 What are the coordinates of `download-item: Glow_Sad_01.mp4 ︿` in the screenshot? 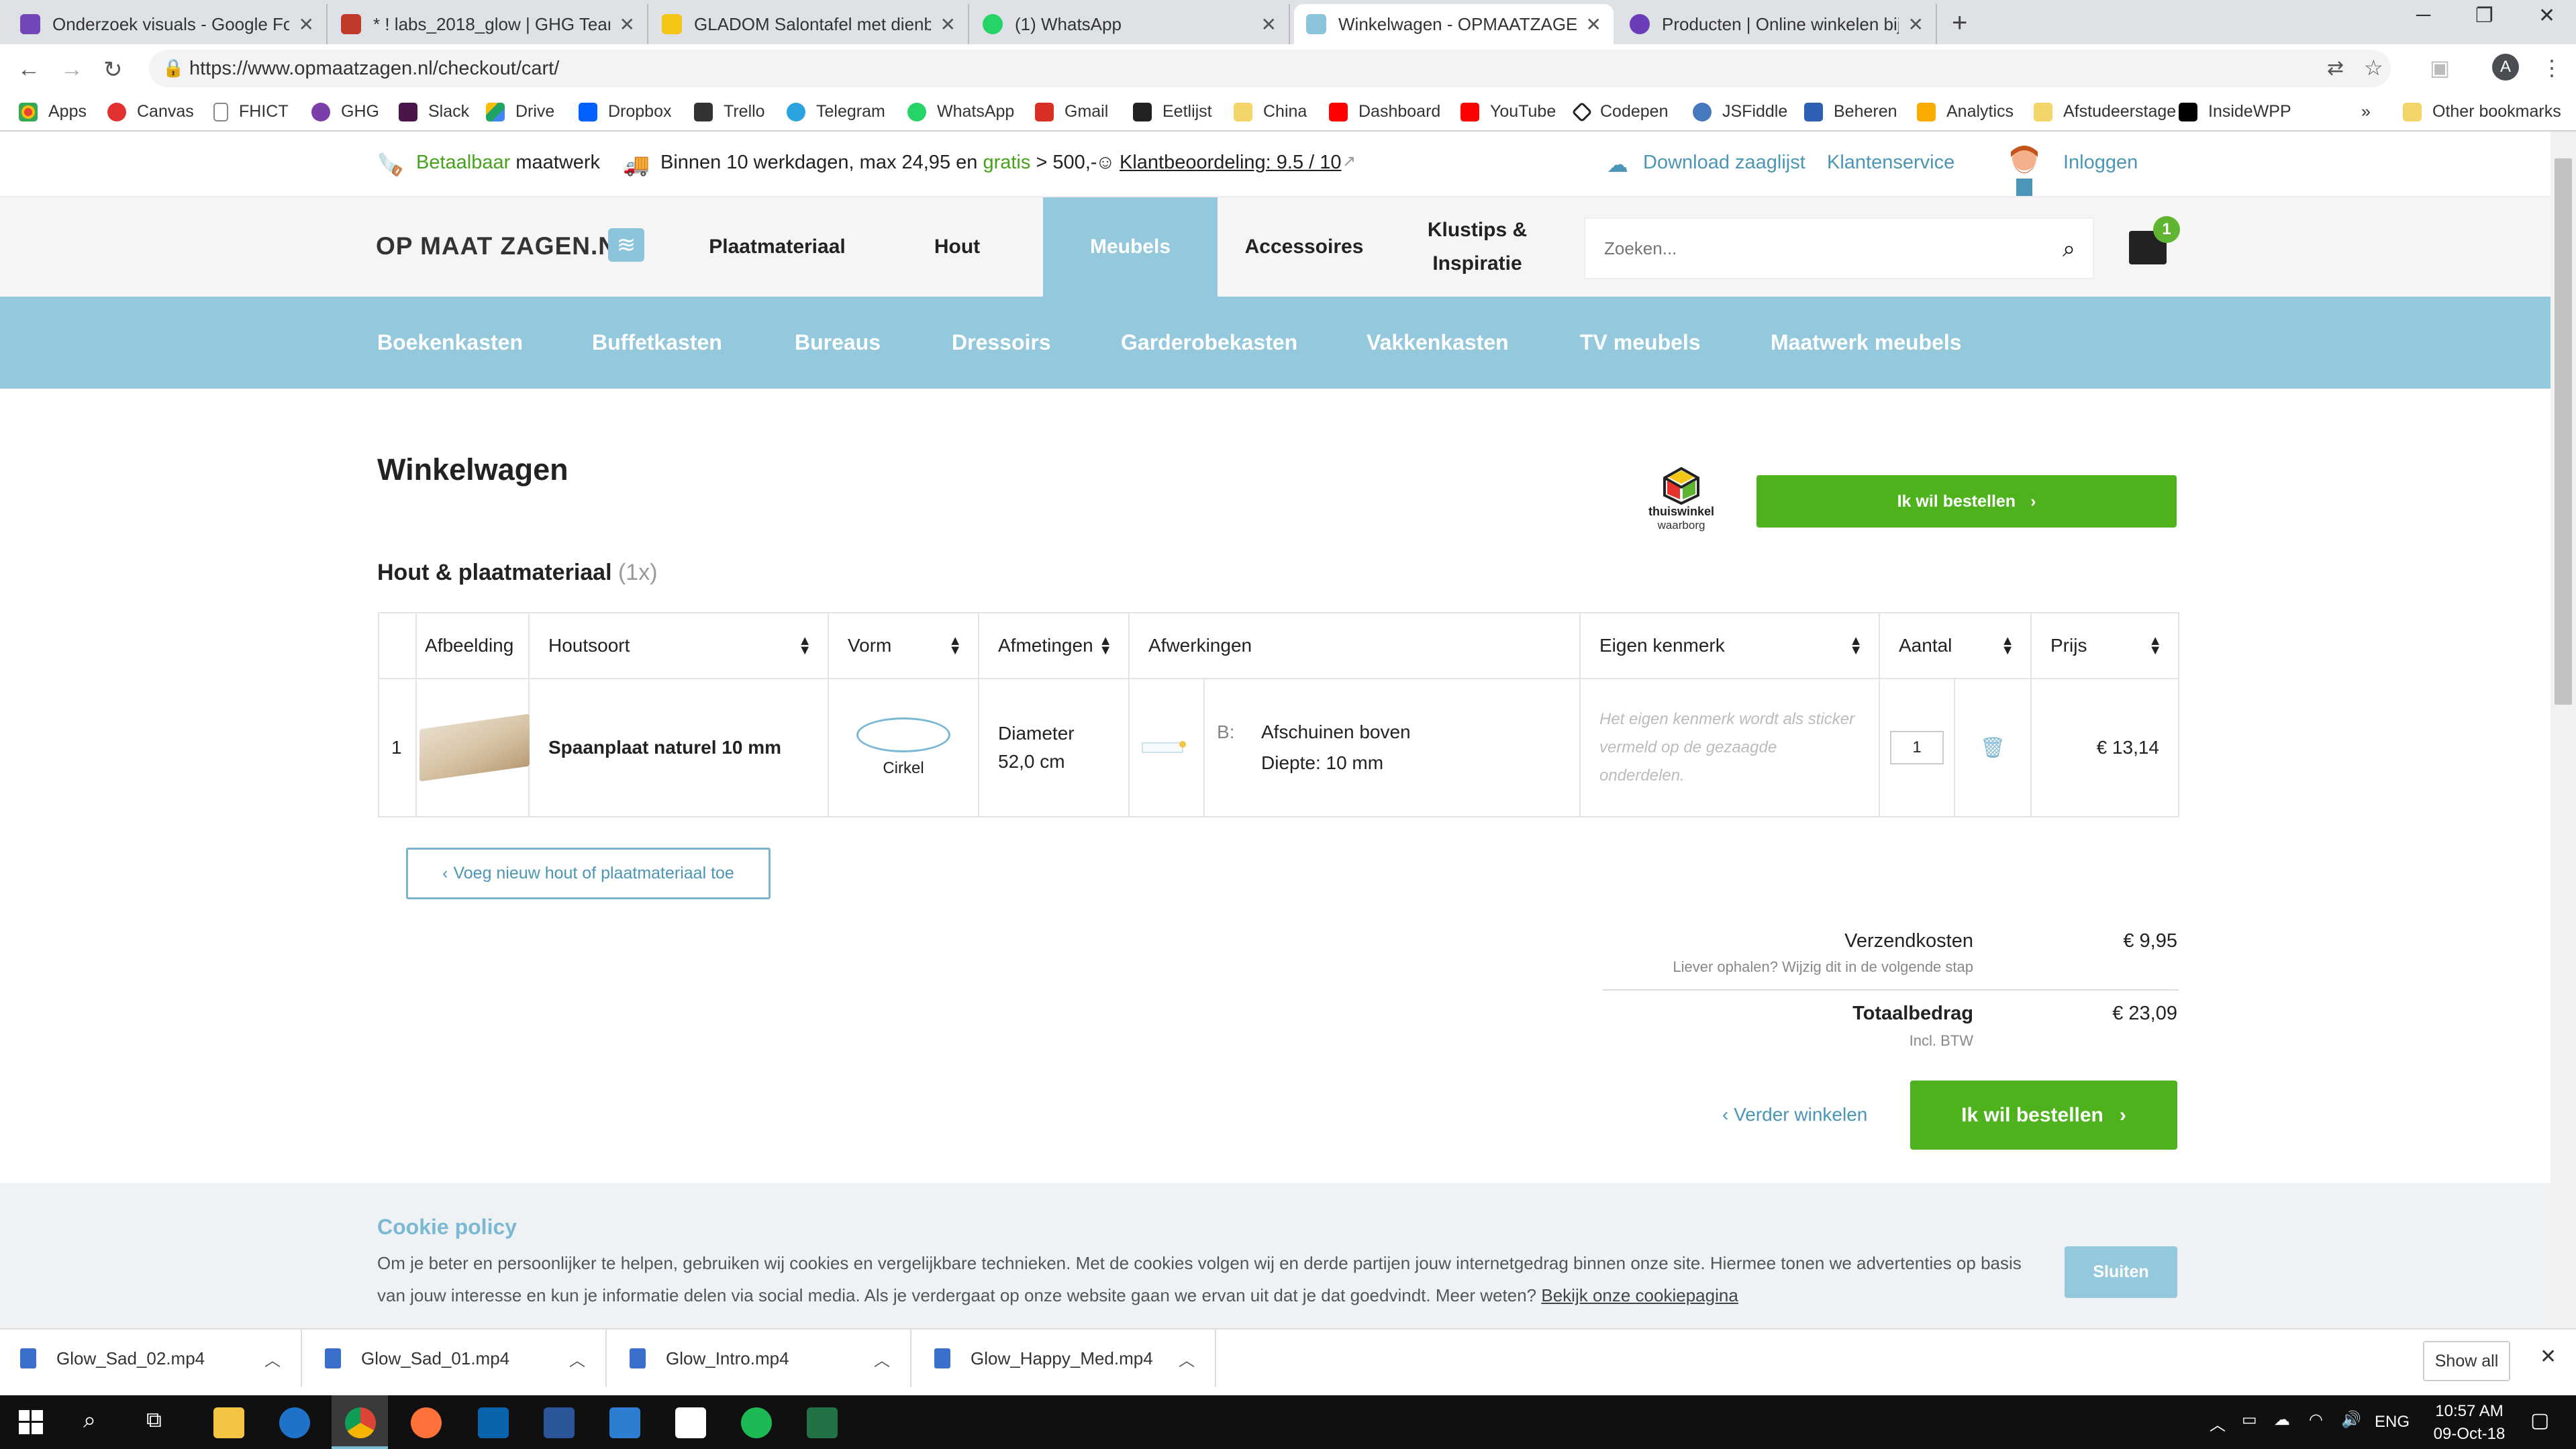 It's located at (456, 1358).